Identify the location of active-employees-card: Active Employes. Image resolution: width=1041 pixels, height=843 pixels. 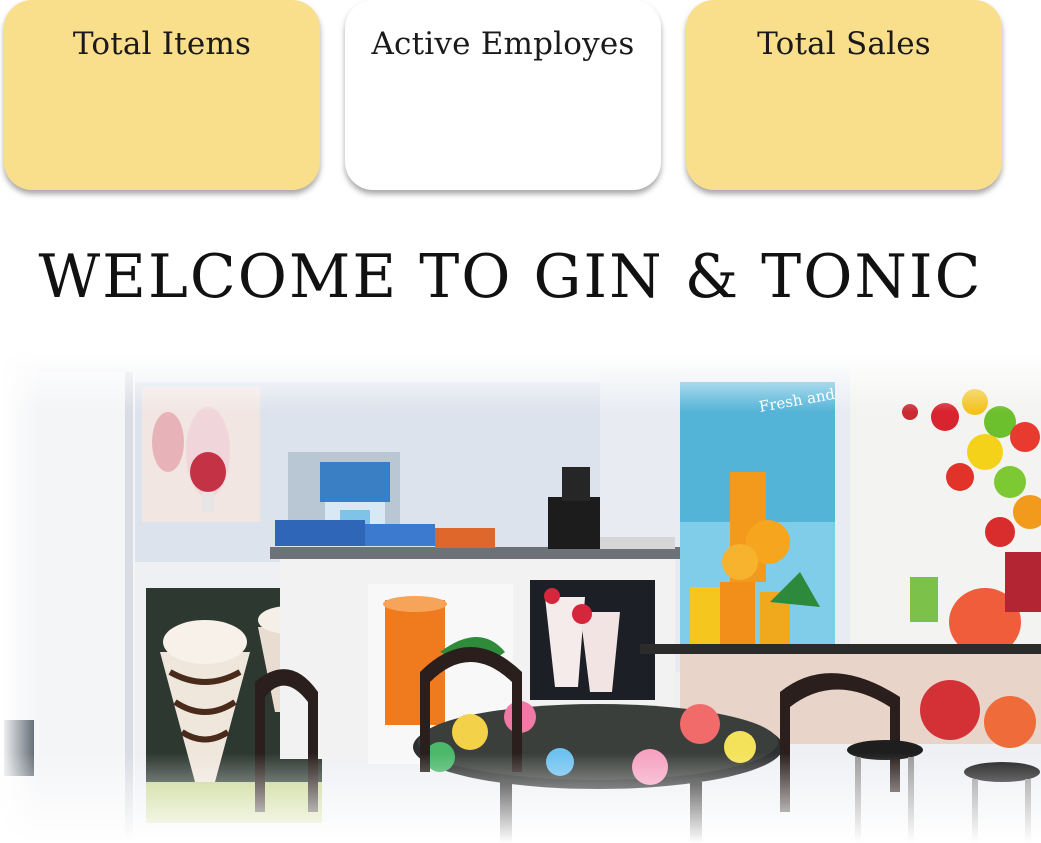
(503, 95).